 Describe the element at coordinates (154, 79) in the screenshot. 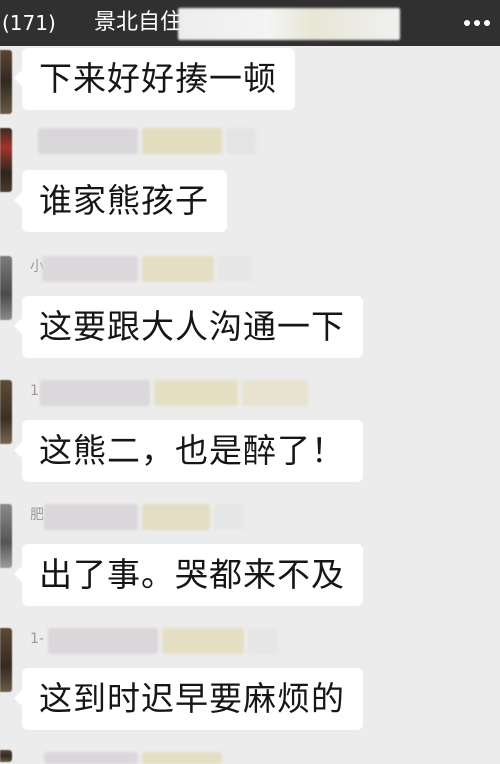

I see `message-bubble: 下来好好揍一顿` at that location.